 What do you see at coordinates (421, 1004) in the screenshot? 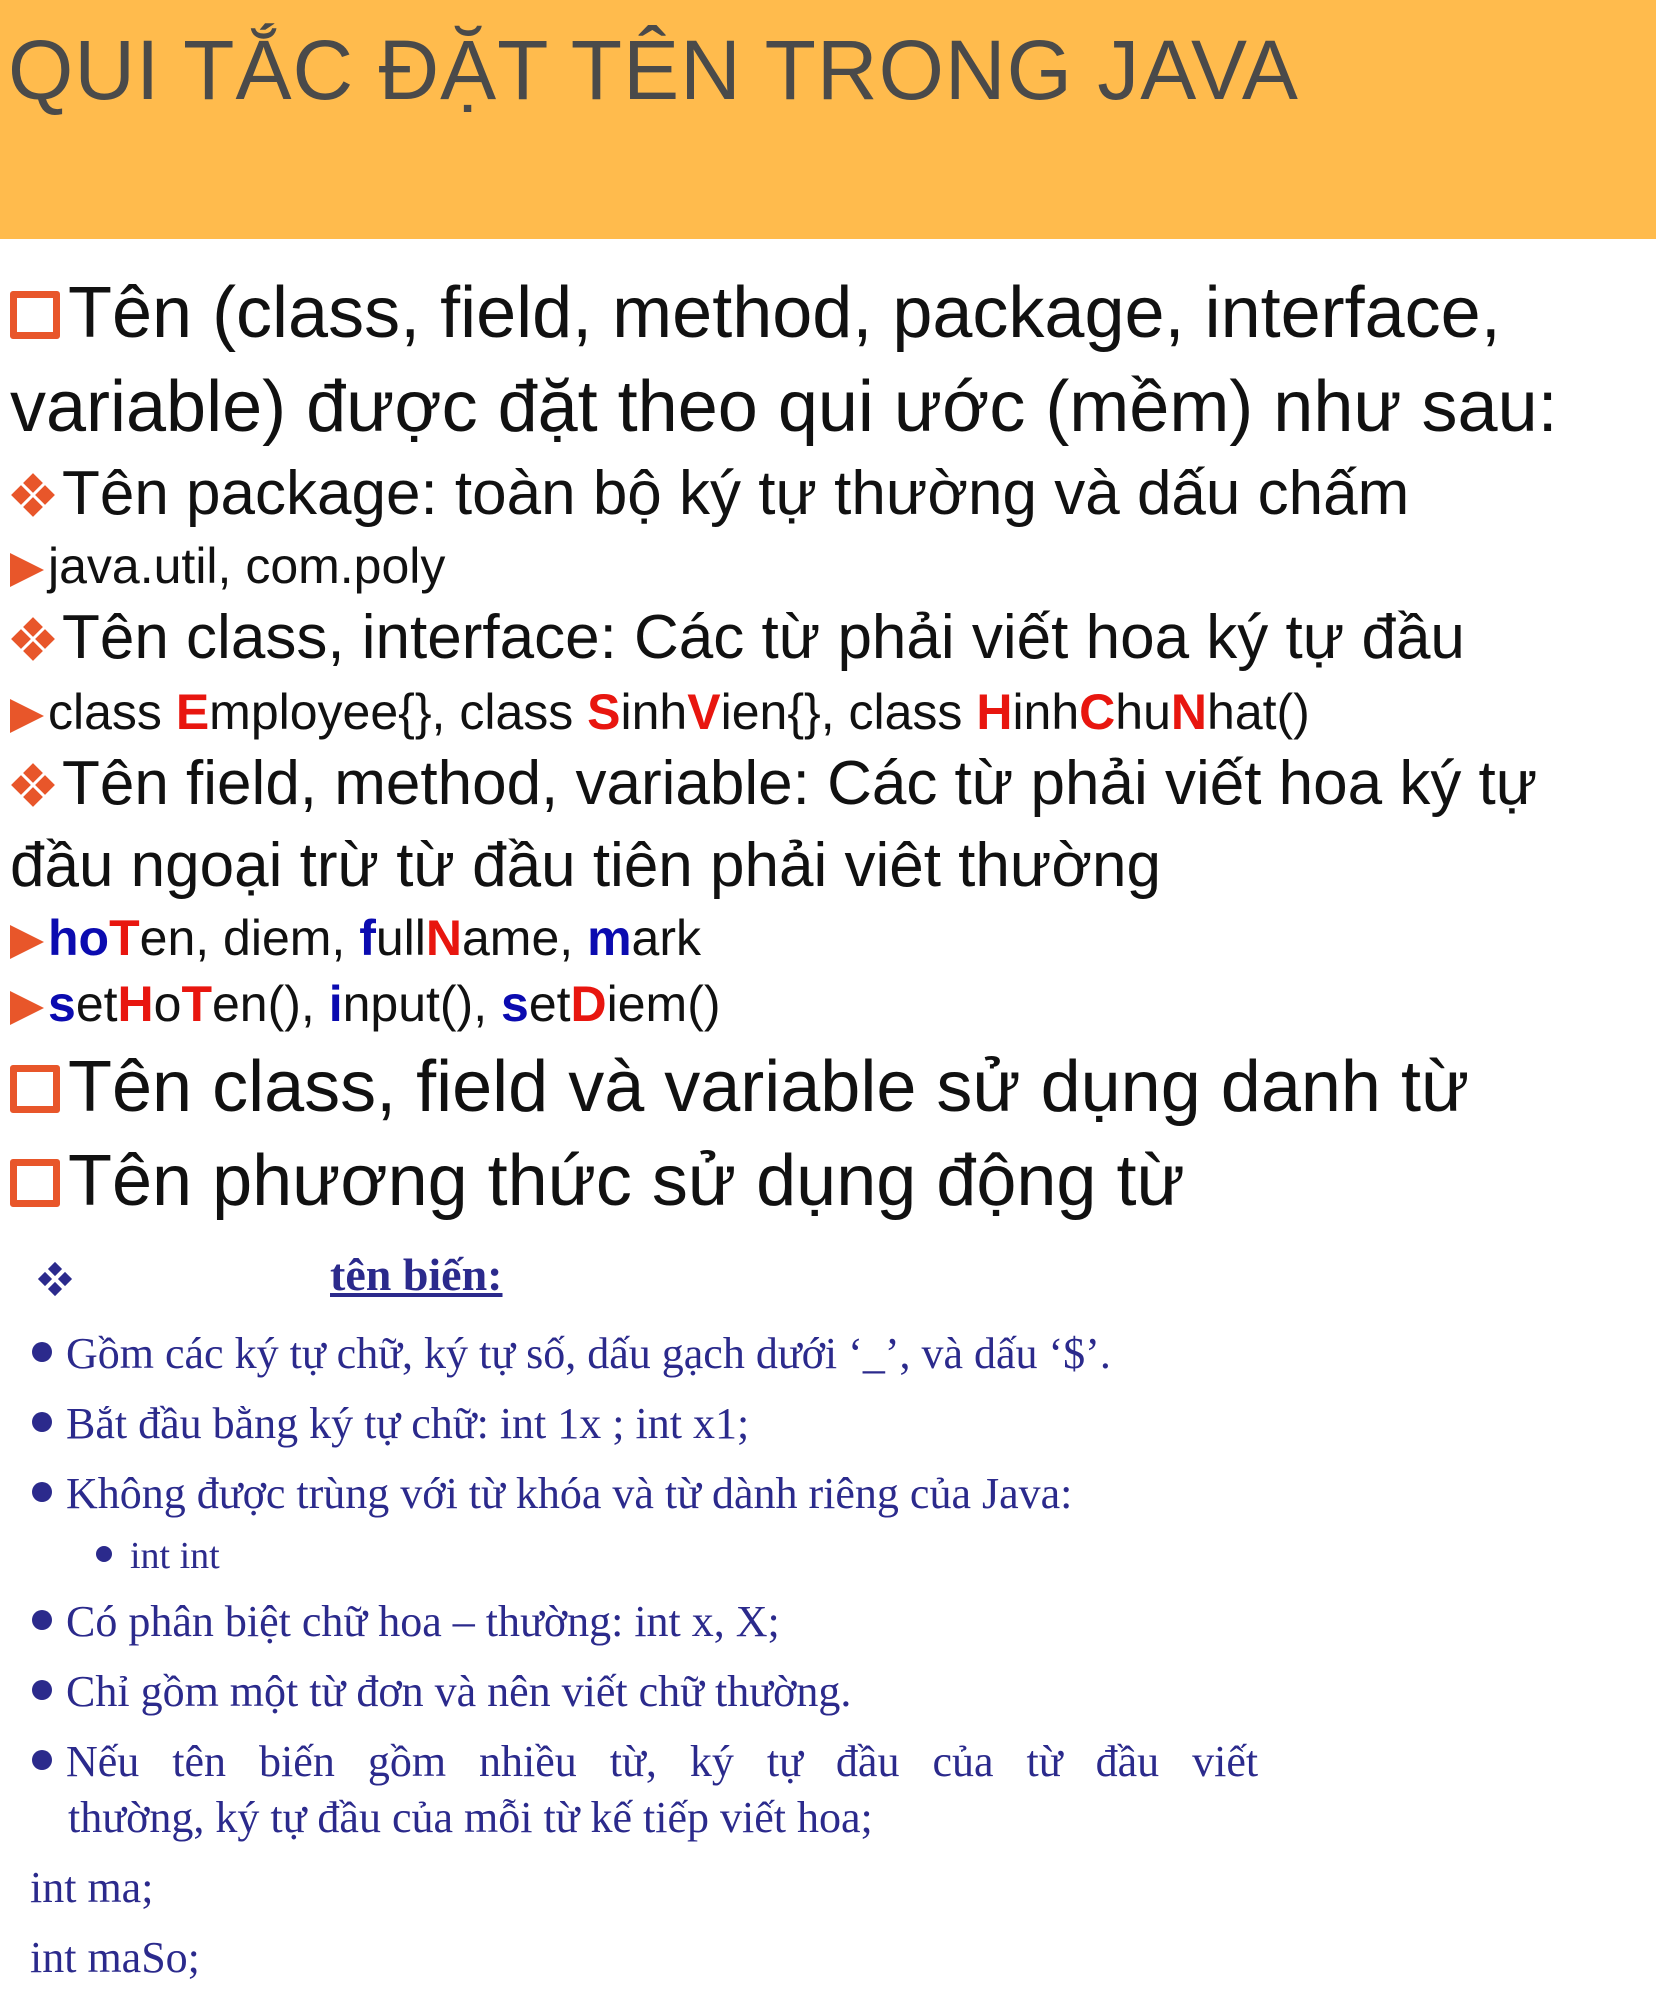
I see `example-fragment: nput(),` at bounding box center [421, 1004].